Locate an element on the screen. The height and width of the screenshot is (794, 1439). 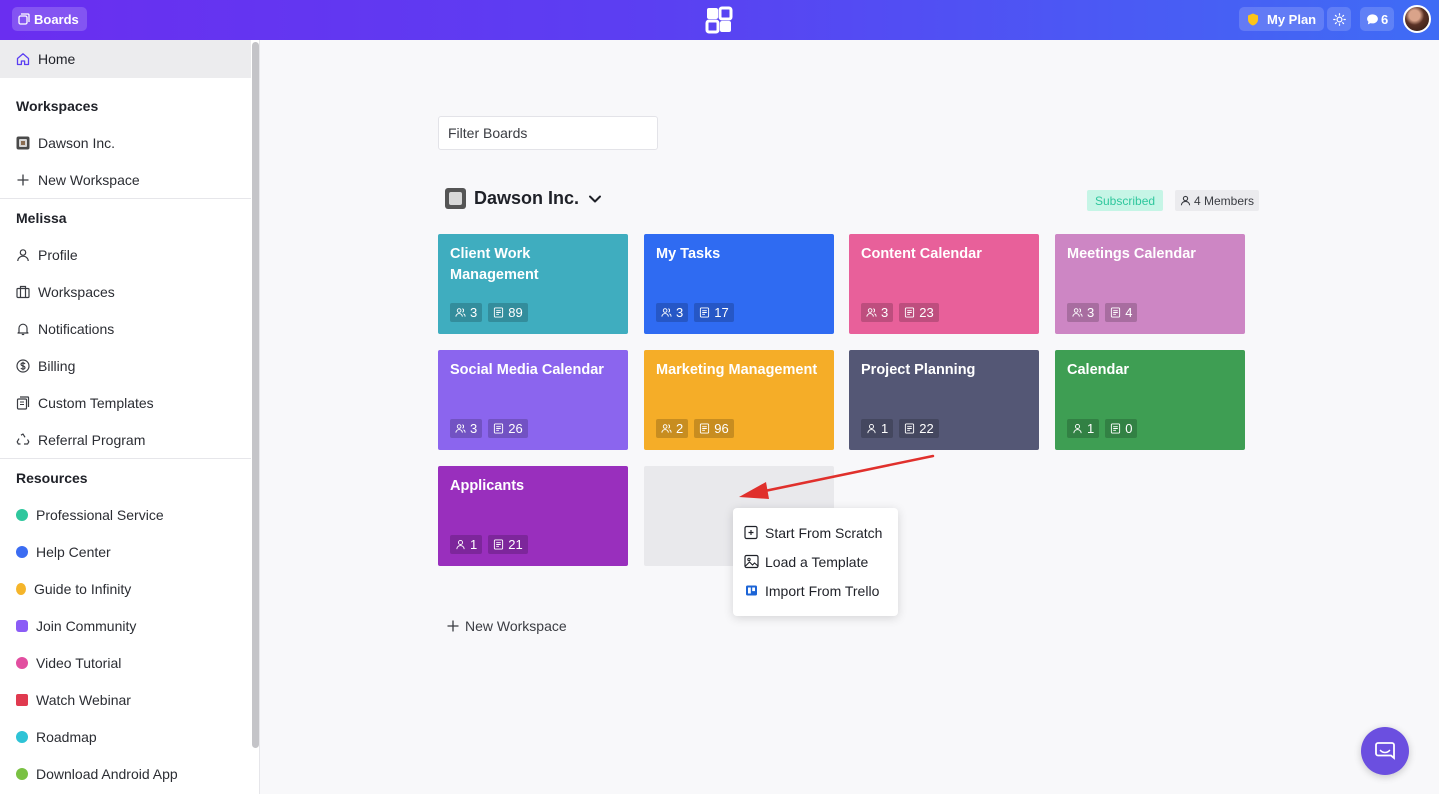
sidebar-item-guide-to-infinity: Guide to Infinity is located at coordinates (125, 588).